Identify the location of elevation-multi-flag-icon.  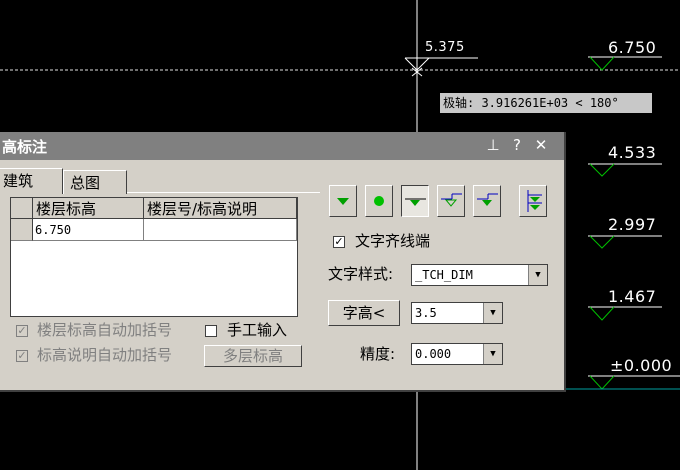
(534, 201).